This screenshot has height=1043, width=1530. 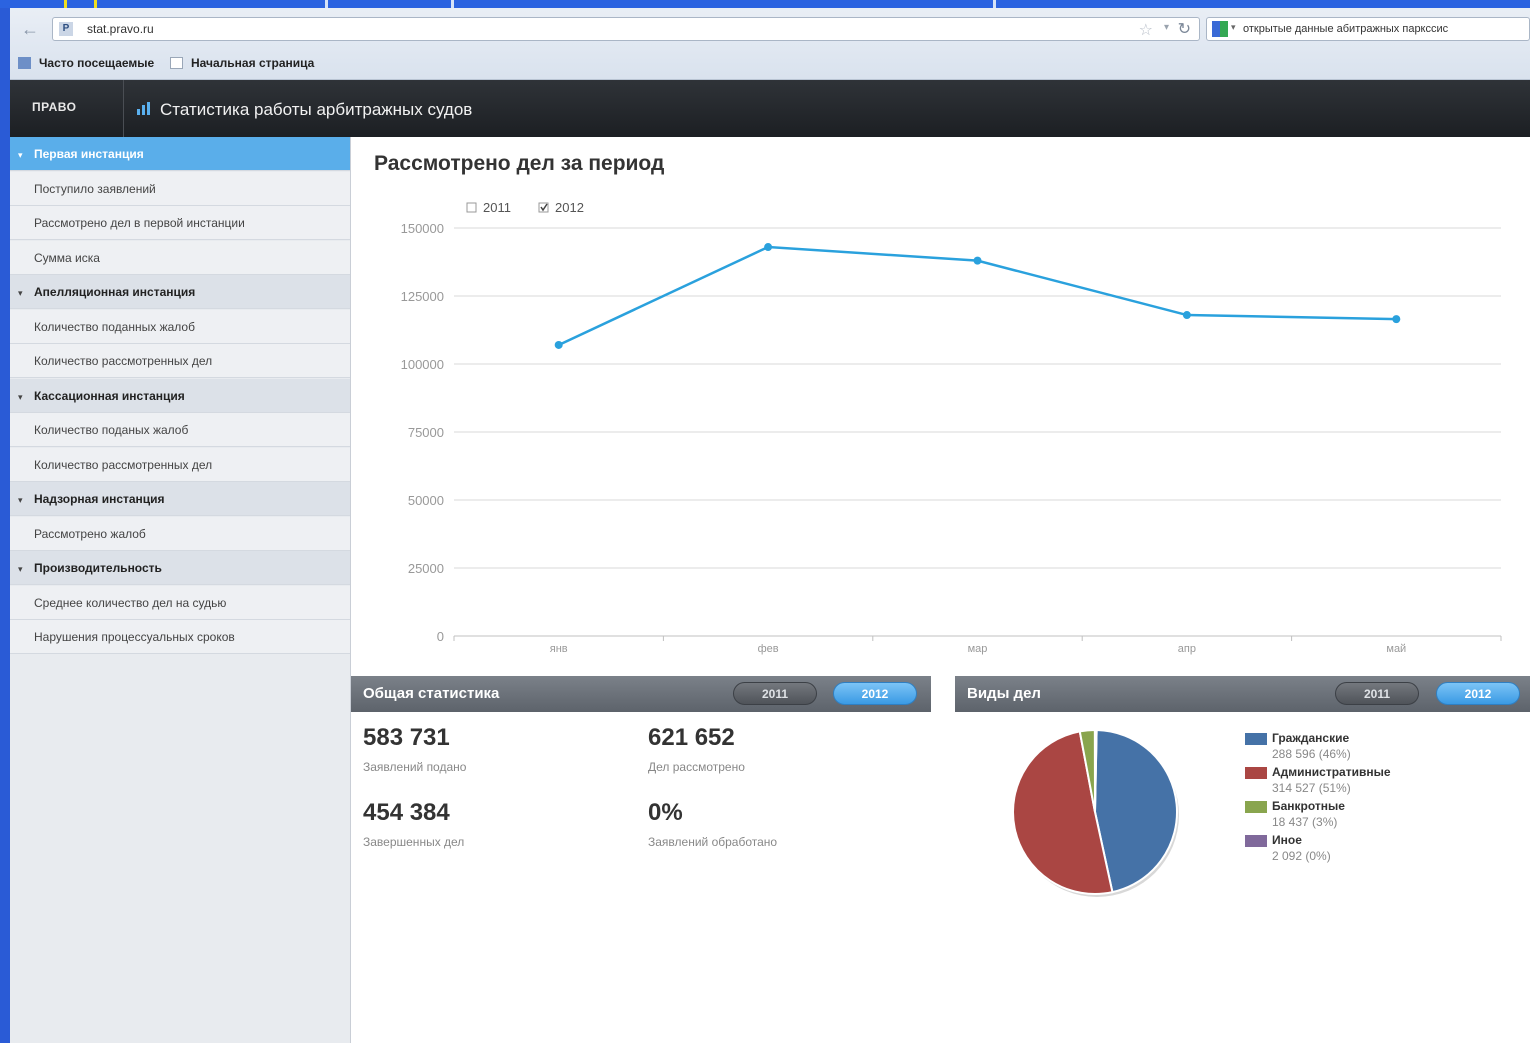 What do you see at coordinates (1242, 694) in the screenshot?
I see `case-types-header: Виды дел 2011 2012` at bounding box center [1242, 694].